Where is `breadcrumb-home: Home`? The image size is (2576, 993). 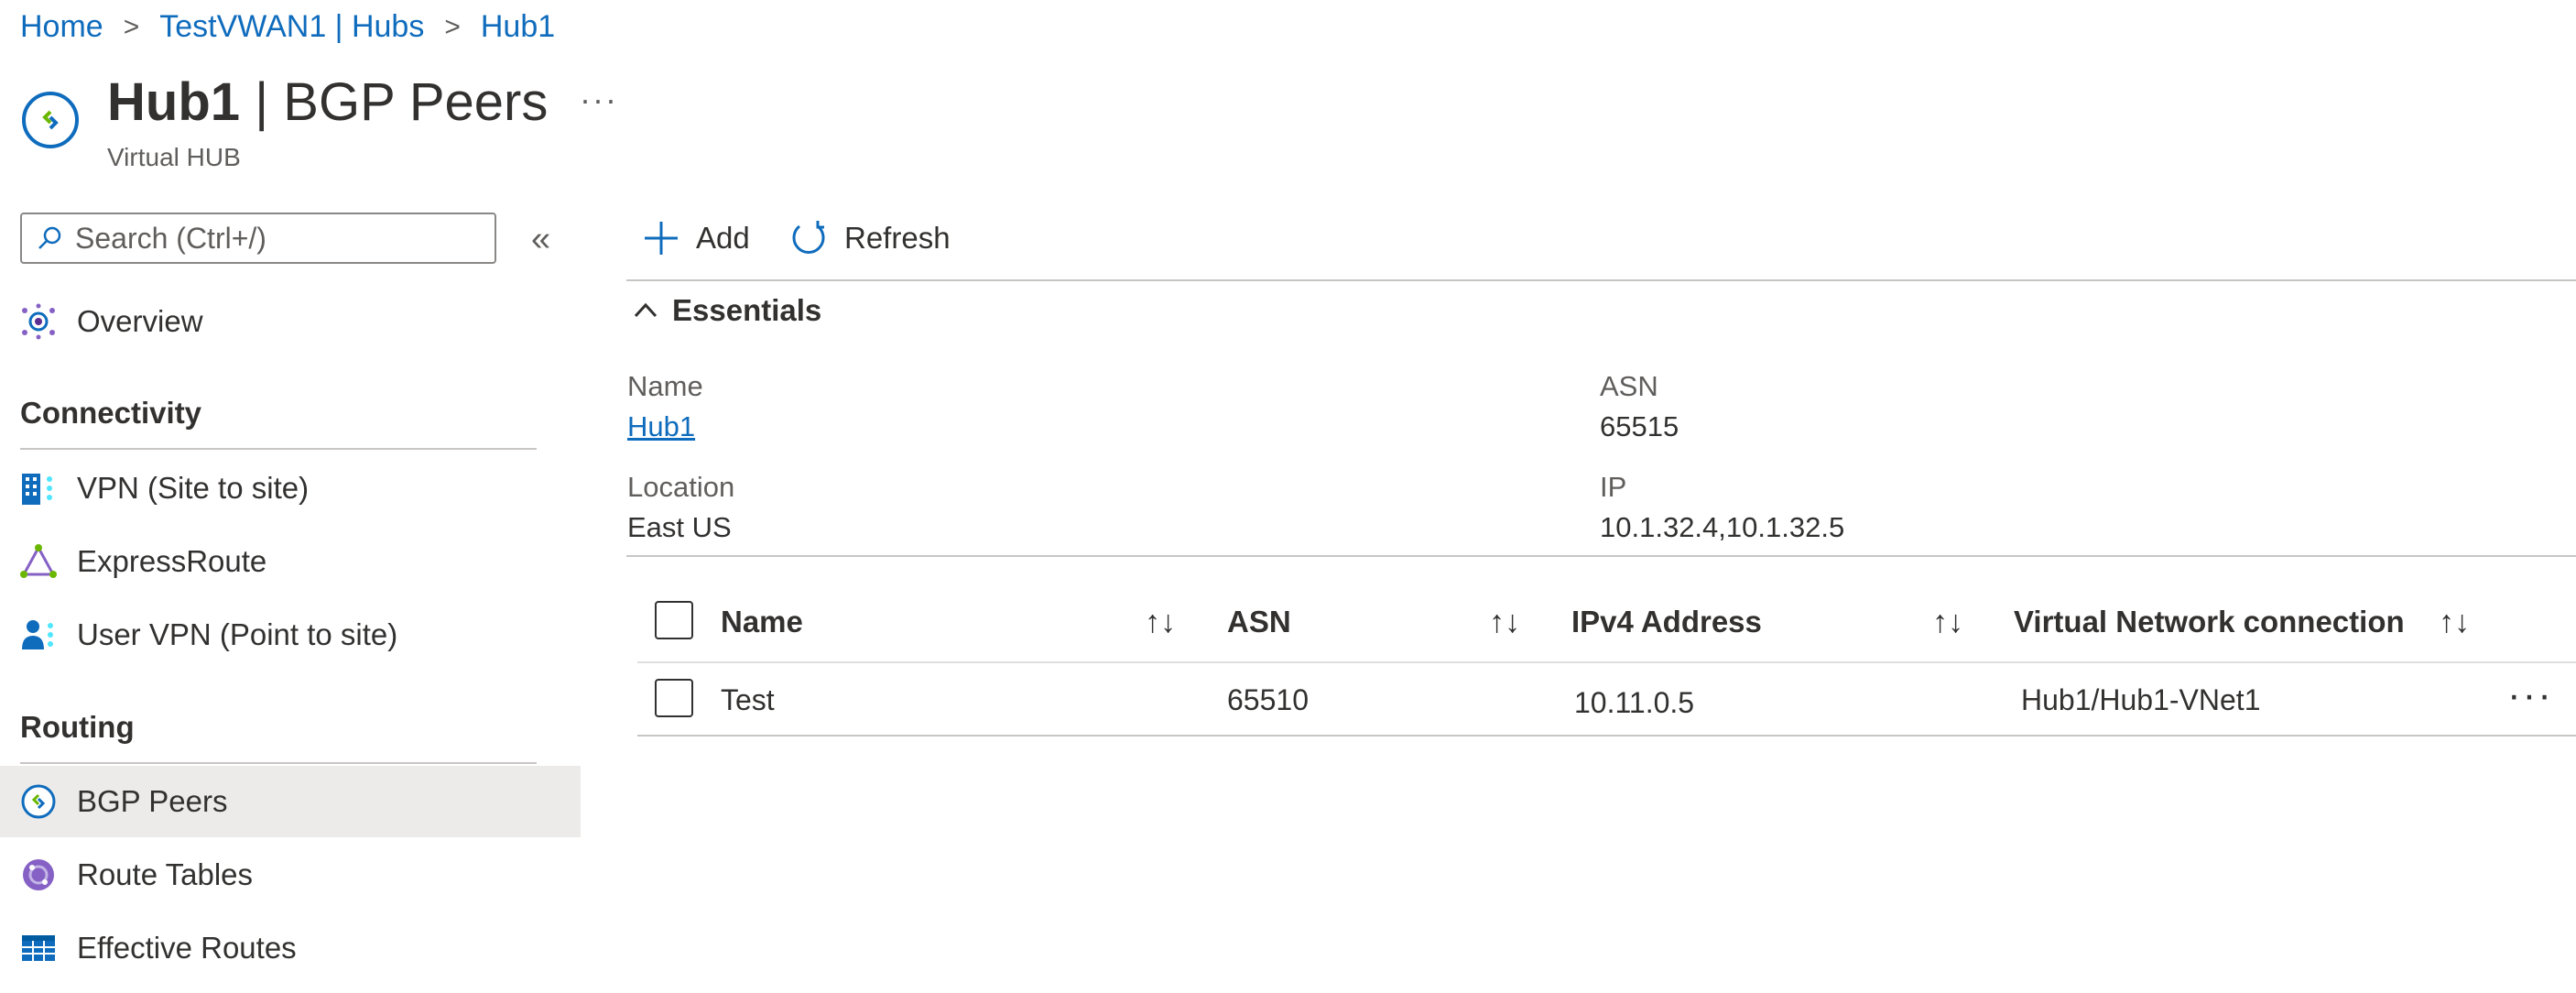
breadcrumb-home: Home is located at coordinates (61, 27).